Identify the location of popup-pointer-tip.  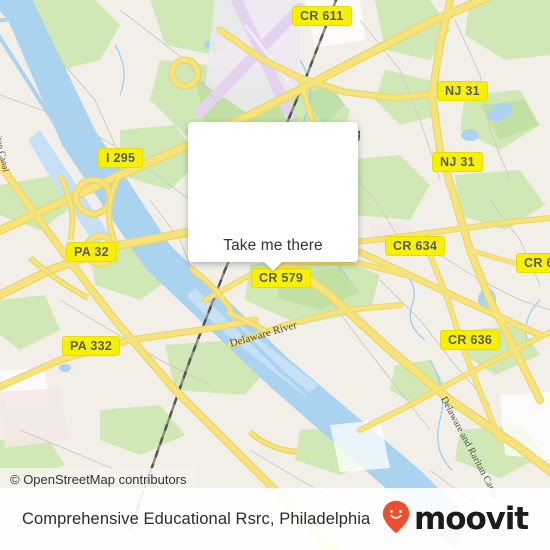
(273, 266).